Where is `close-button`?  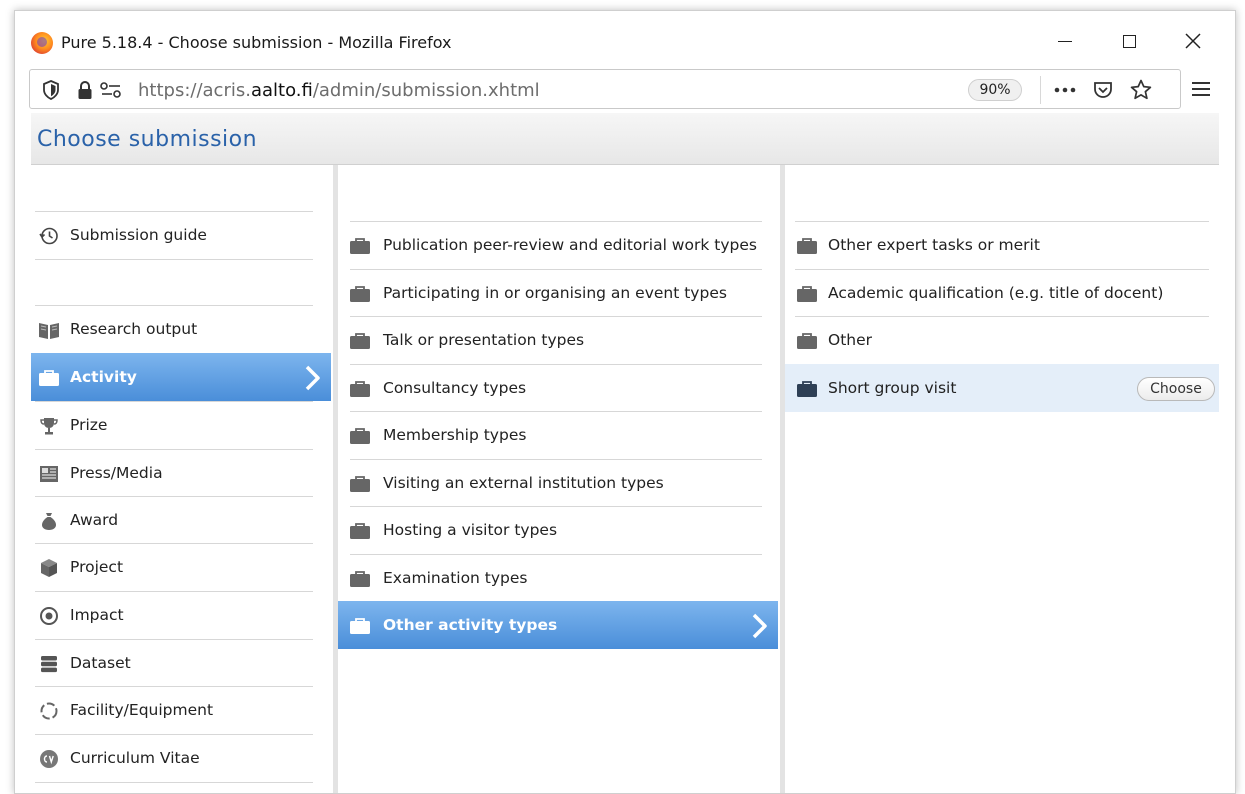
close-button is located at coordinates (1193, 41).